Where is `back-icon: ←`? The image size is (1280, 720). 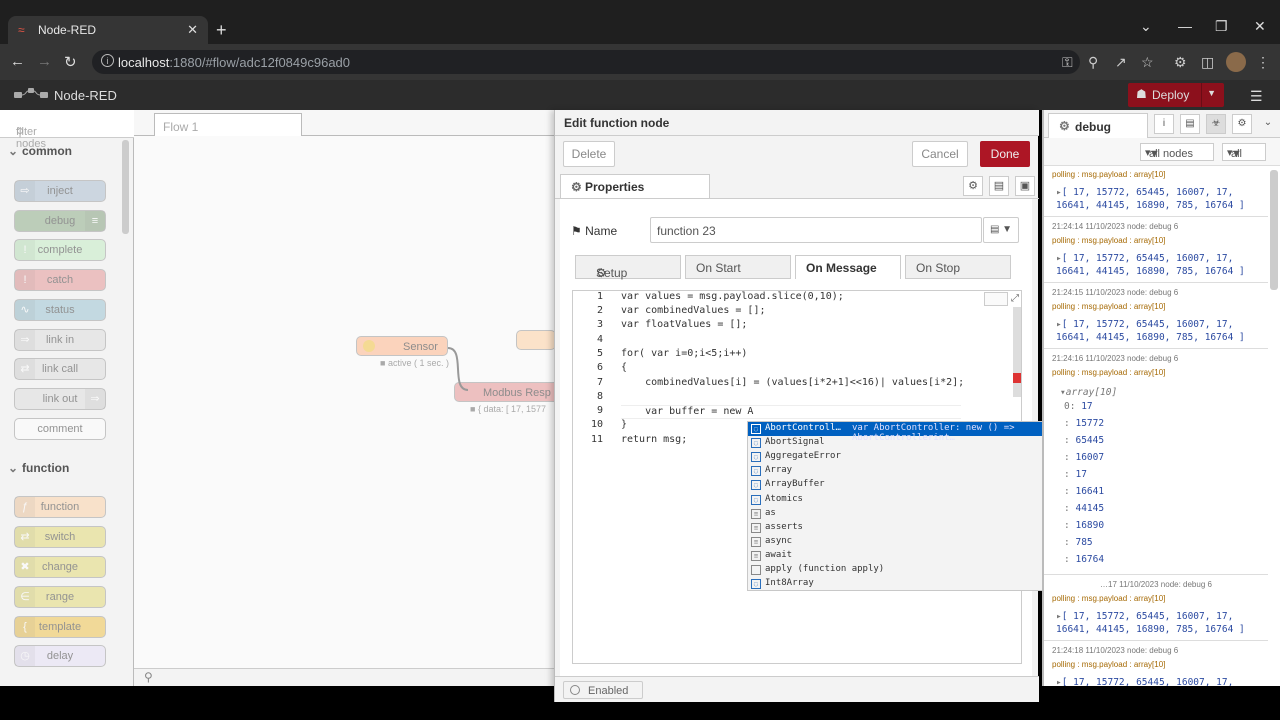 back-icon: ← is located at coordinates (17, 61).